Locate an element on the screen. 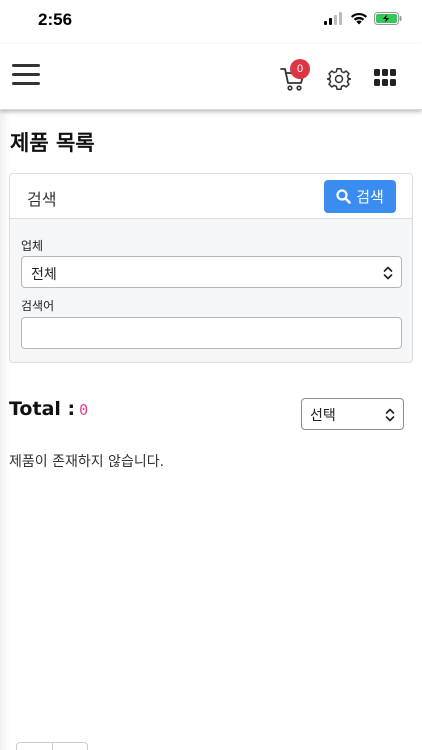 This screenshot has height=750, width=422. total-count: 0 is located at coordinates (84, 410).